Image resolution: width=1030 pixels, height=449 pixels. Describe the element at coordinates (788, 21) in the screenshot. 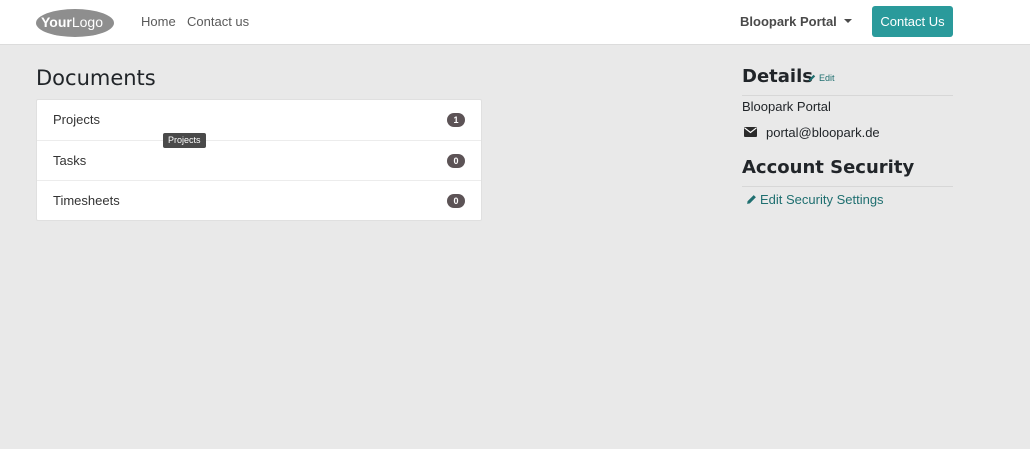

I see `portal-user-label: Bloopark Portal` at that location.